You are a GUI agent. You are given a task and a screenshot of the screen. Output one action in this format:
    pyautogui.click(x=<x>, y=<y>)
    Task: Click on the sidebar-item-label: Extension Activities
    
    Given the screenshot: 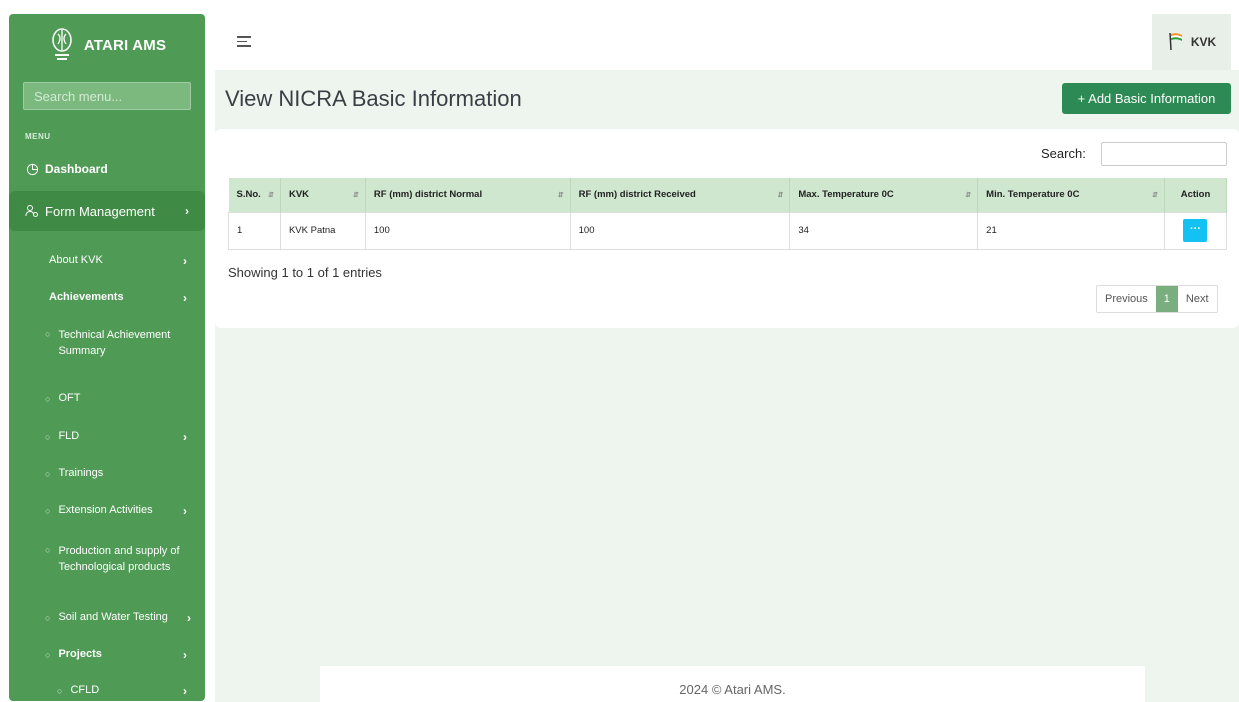 What is the action you would take?
    pyautogui.click(x=105, y=510)
    